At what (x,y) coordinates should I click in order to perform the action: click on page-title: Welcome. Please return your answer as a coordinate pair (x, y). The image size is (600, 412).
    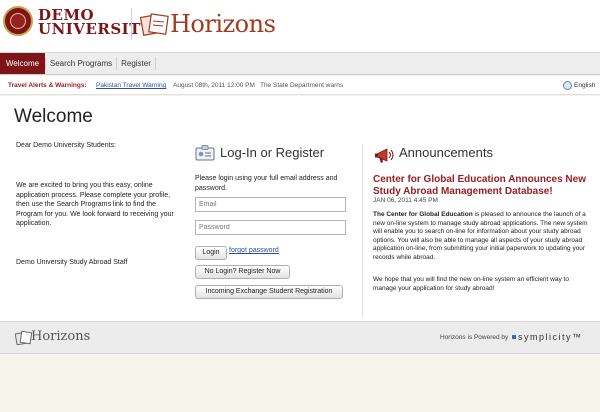
    Looking at the image, I should click on (53, 116).